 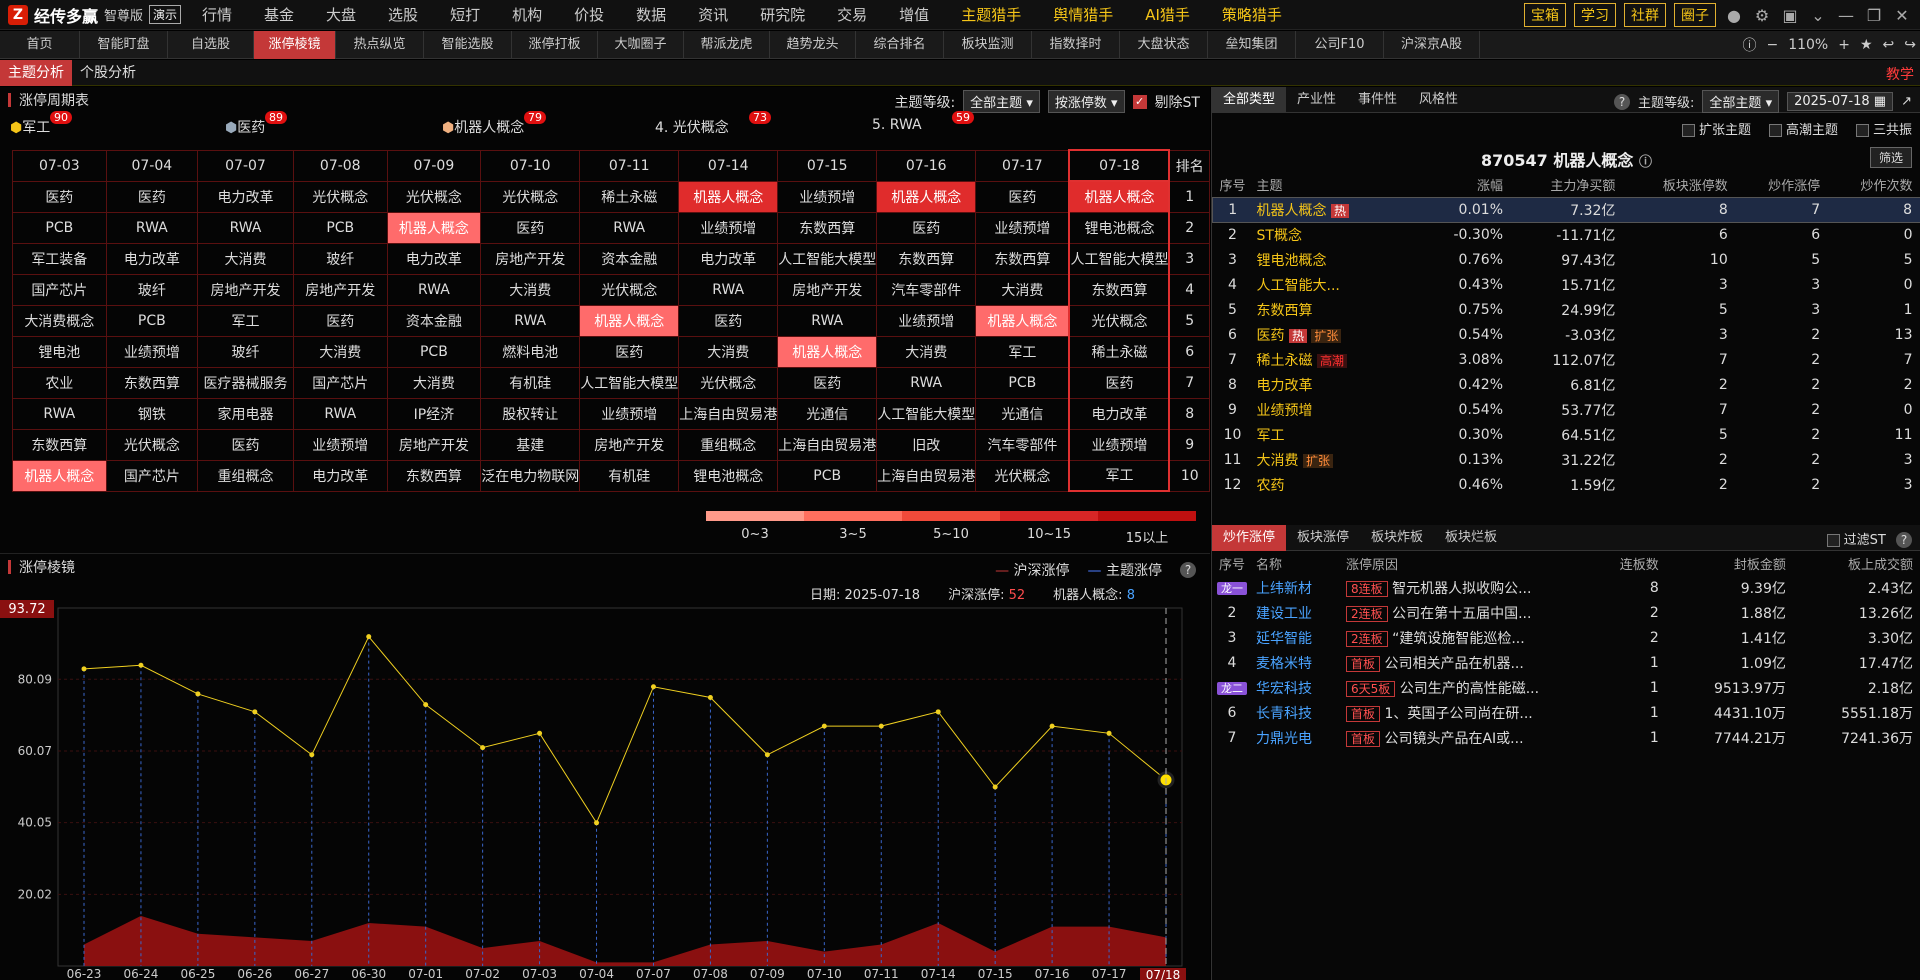 I want to click on date-header: 07-07, so click(x=245, y=165).